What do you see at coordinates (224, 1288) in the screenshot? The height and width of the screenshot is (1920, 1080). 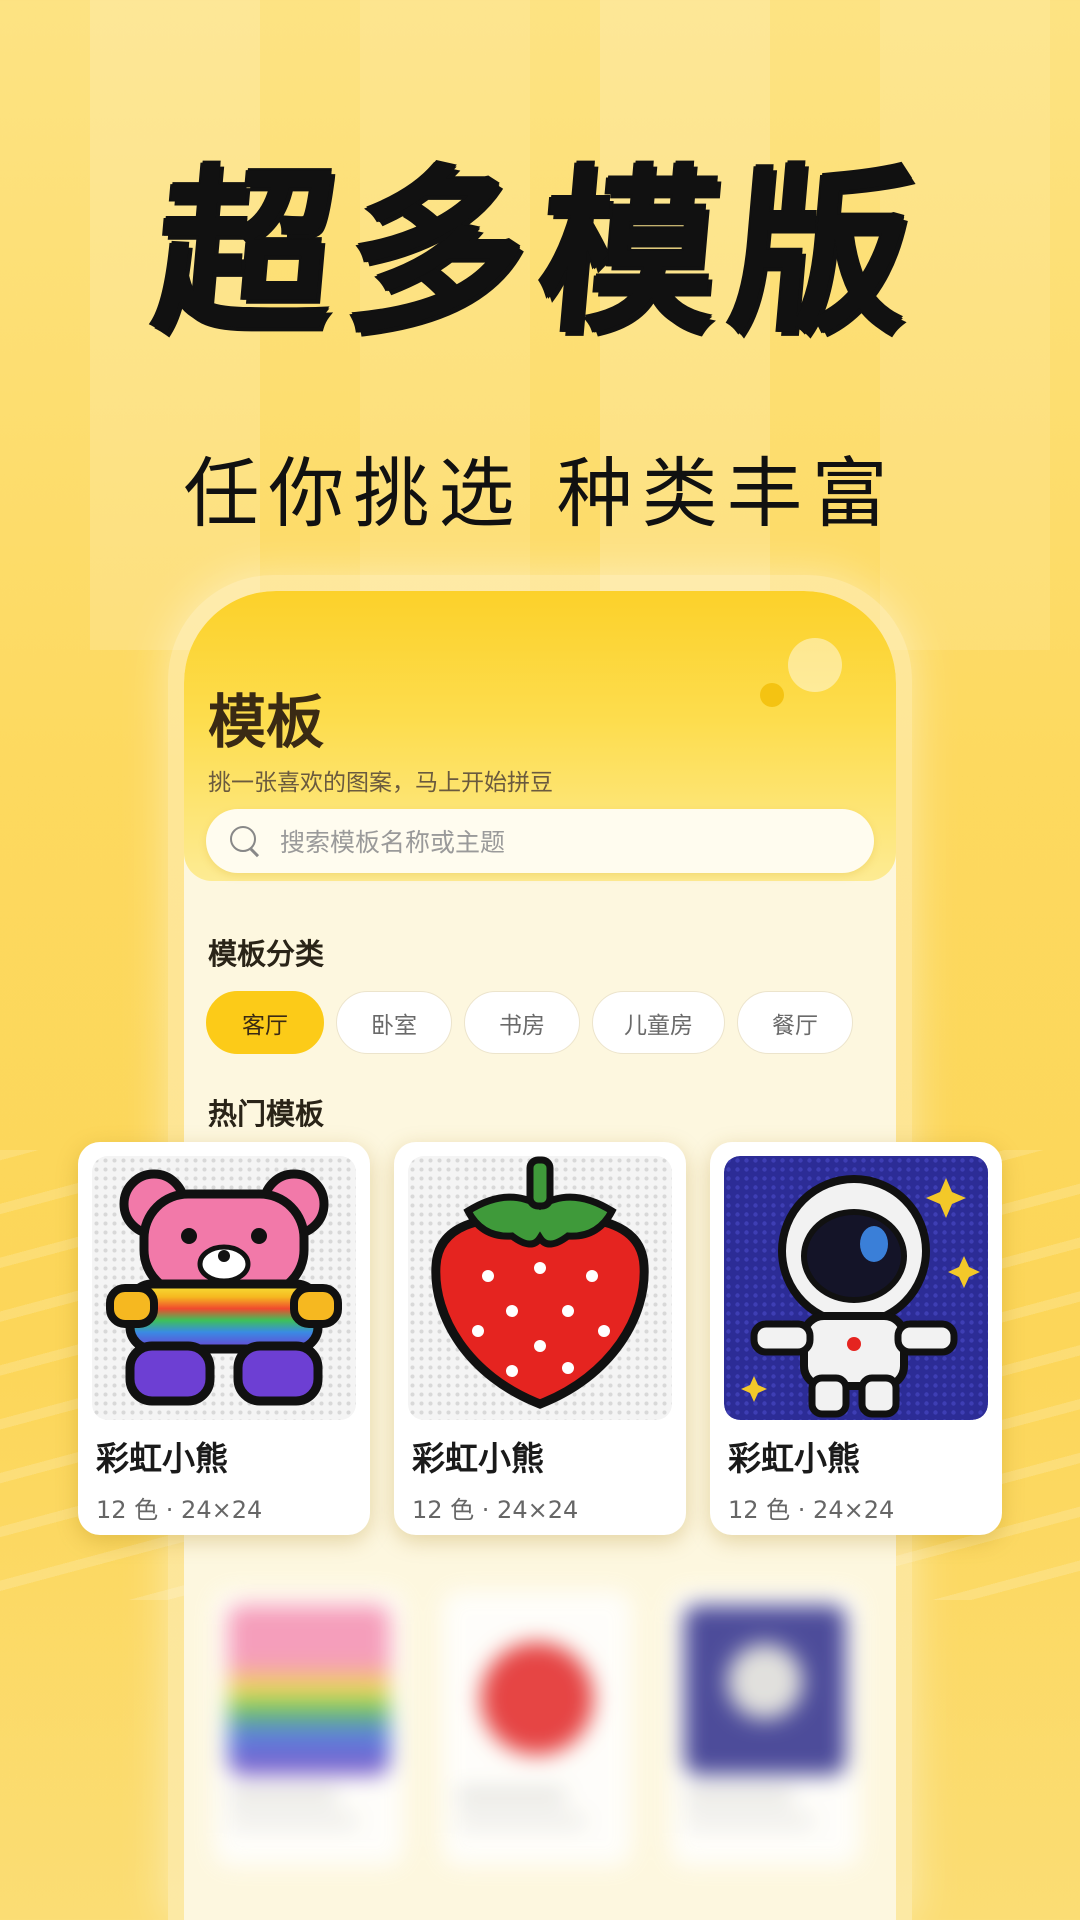 I see `bear-bead-image` at bounding box center [224, 1288].